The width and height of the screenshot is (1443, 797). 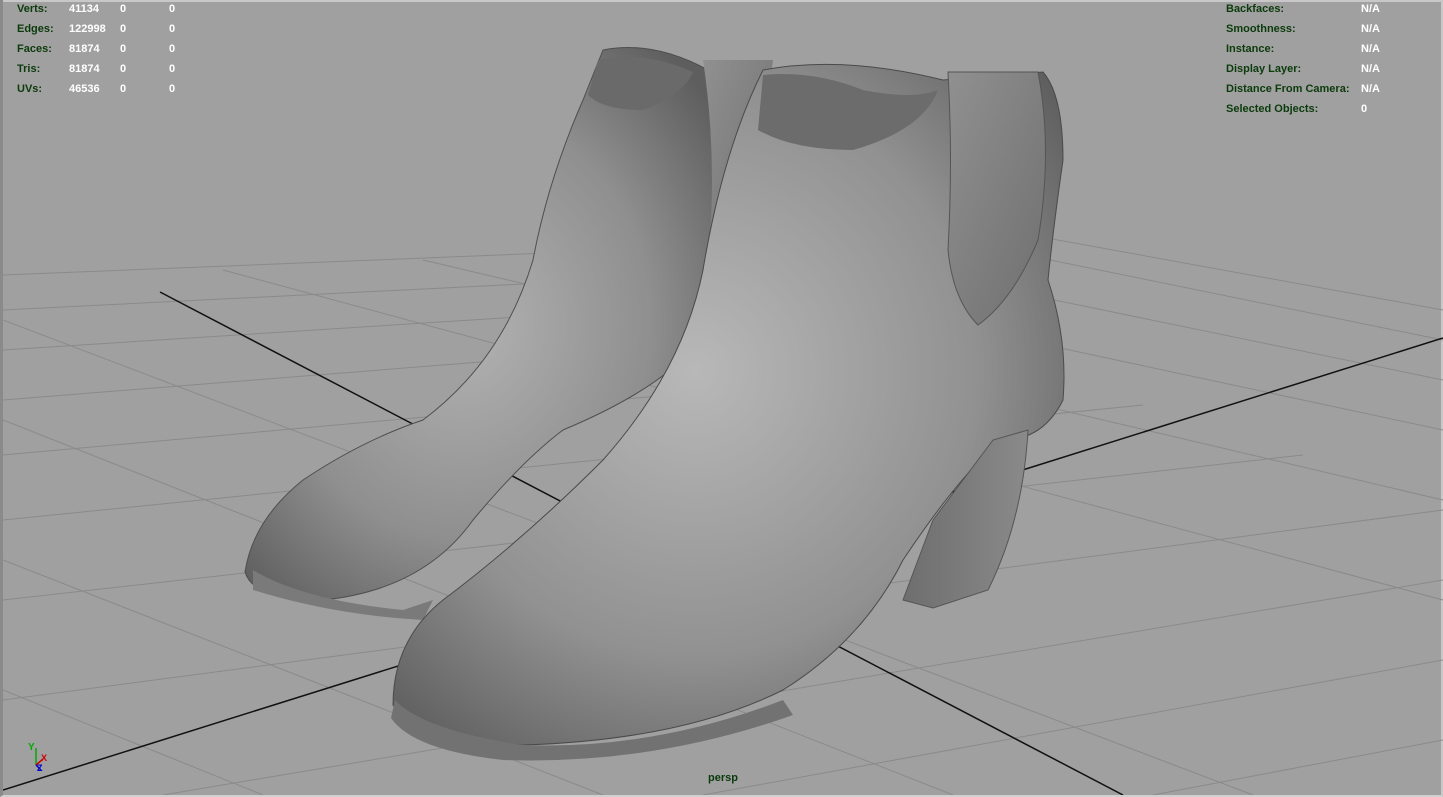 I want to click on backfaces-value: N/A, so click(x=1370, y=9).